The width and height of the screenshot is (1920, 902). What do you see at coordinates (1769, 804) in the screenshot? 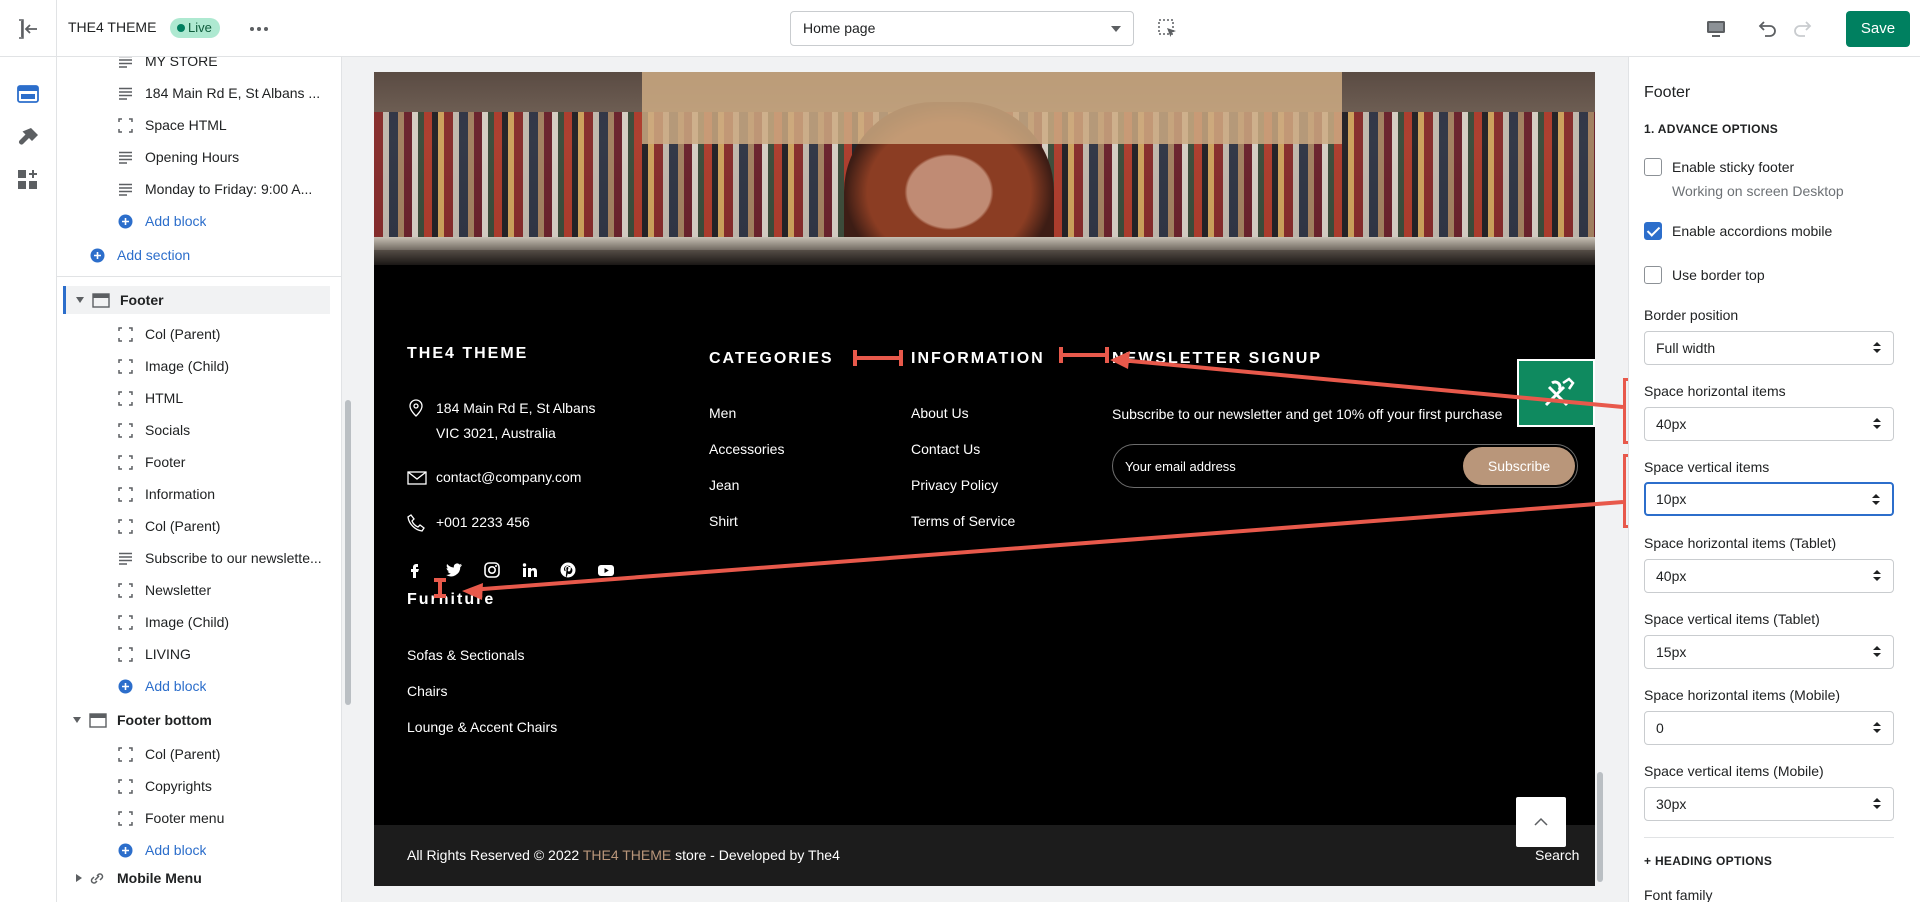
I see `space-vertical-mobile-select: 30px` at bounding box center [1769, 804].